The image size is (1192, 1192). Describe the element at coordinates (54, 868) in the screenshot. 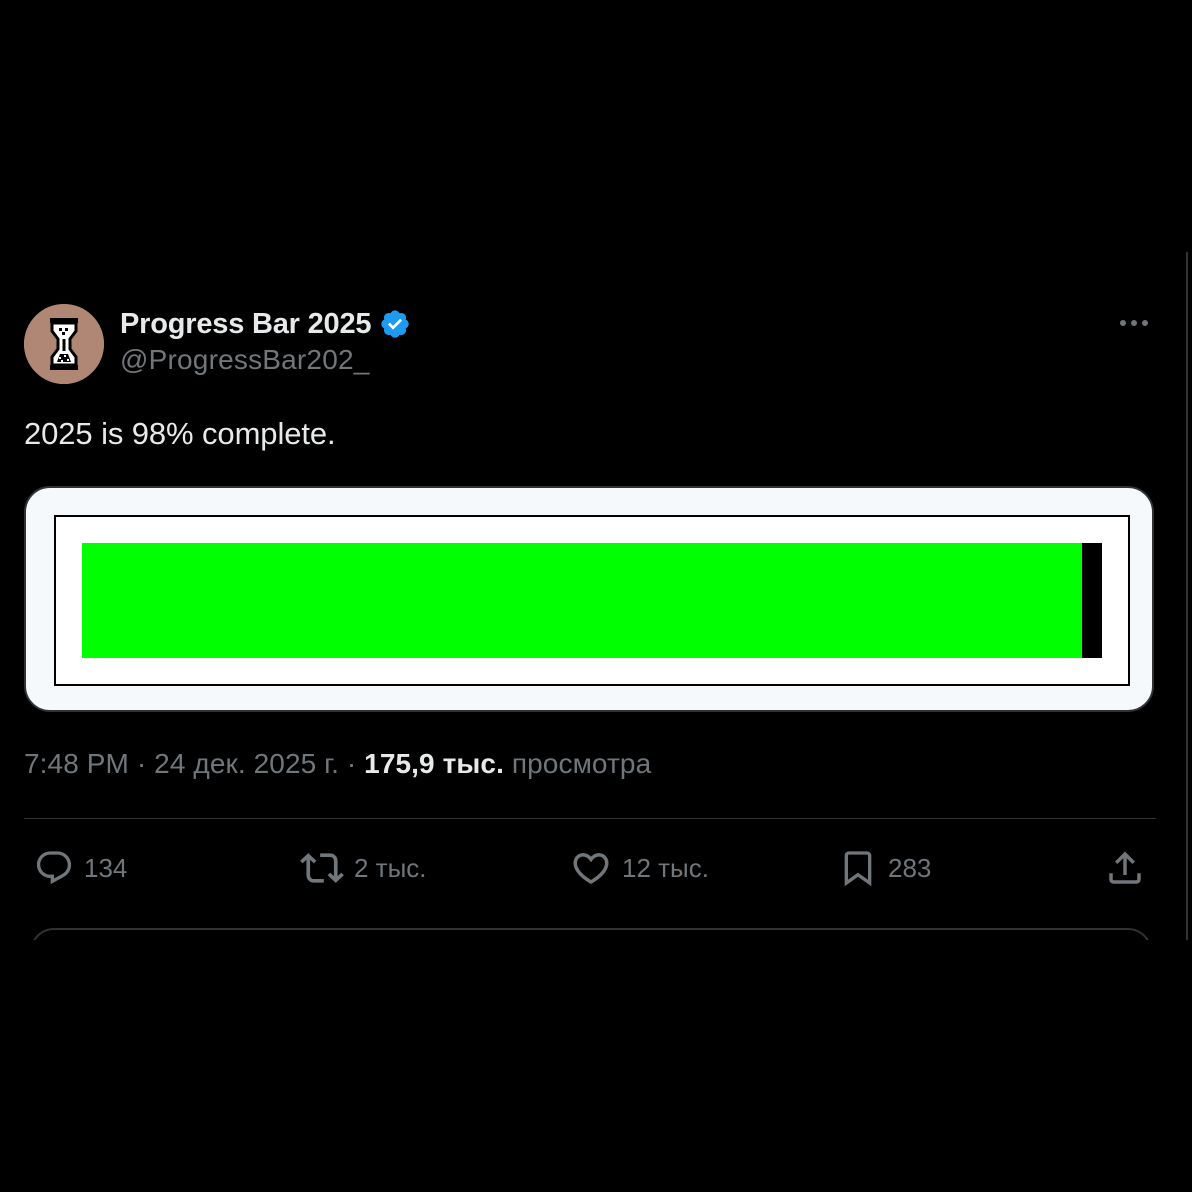

I see `reply-icon` at that location.